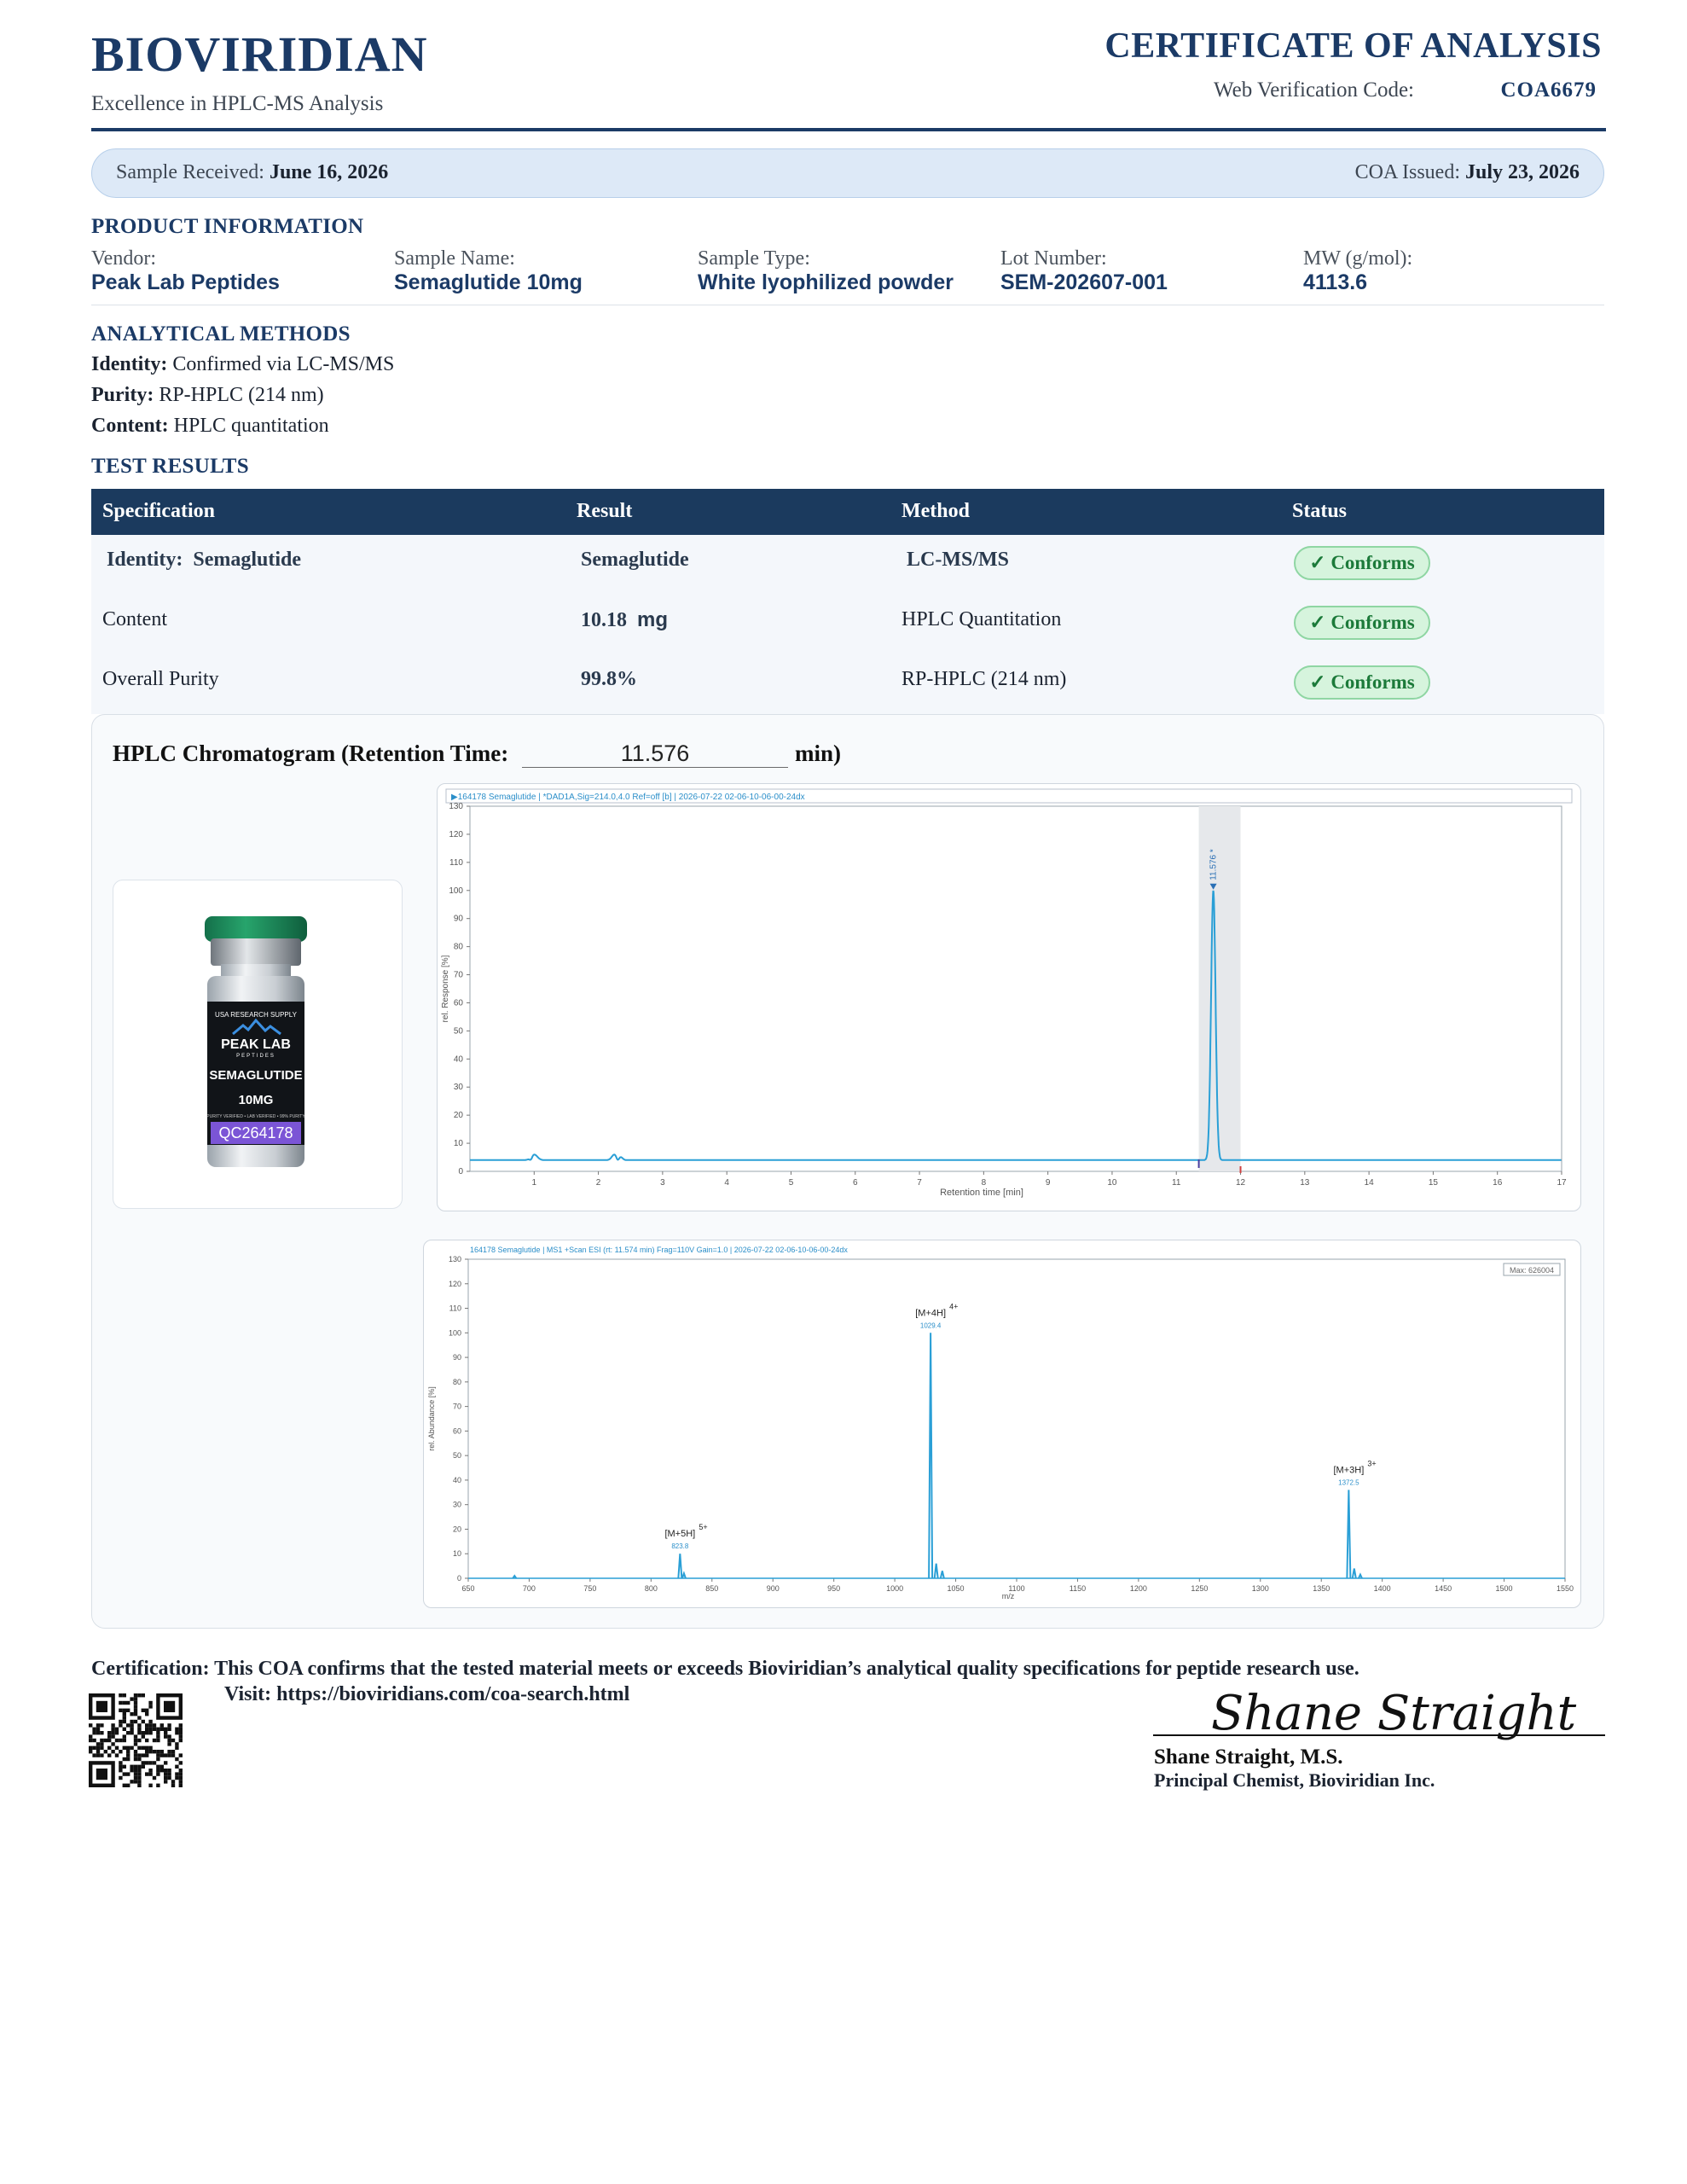  Describe the element at coordinates (210, 427) in the screenshot. I see `method-content: Content: HPLC quantitation` at that location.